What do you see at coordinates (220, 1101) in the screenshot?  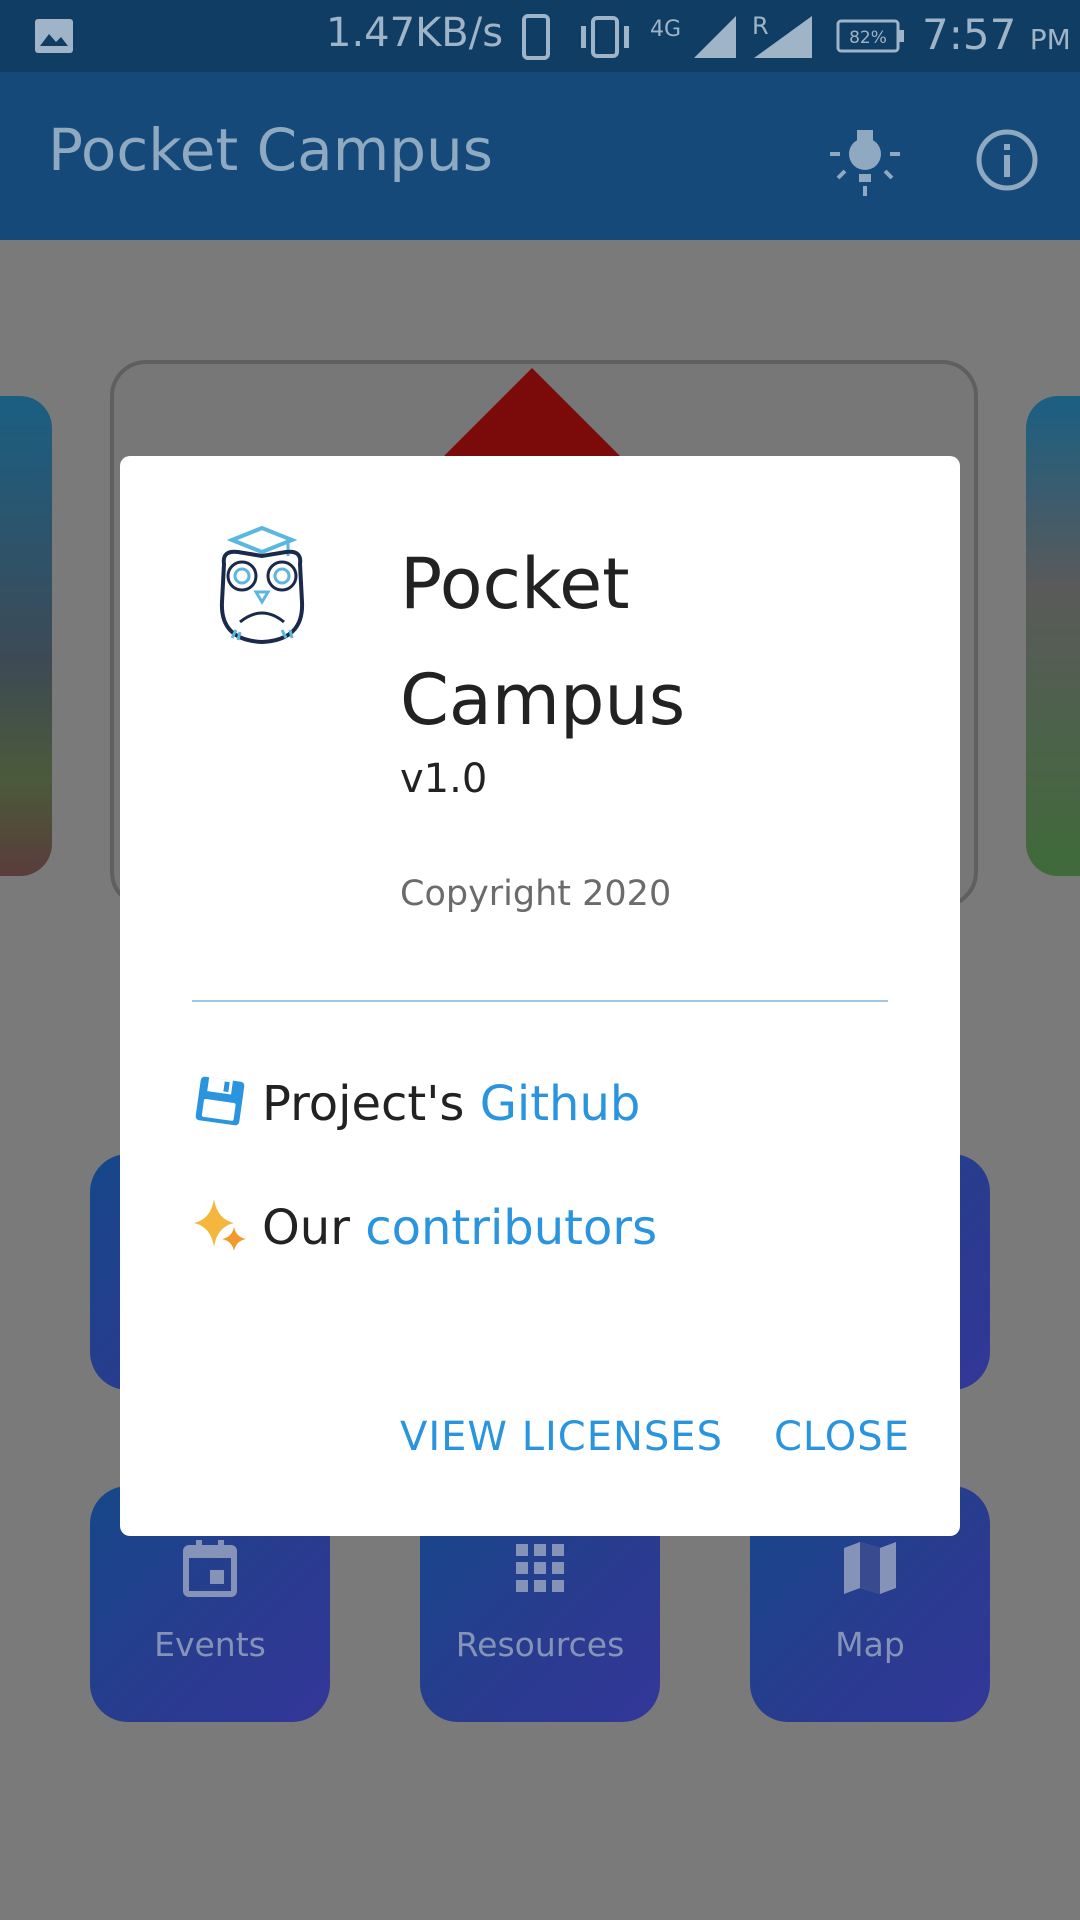 I see `floppy-disk-icon` at bounding box center [220, 1101].